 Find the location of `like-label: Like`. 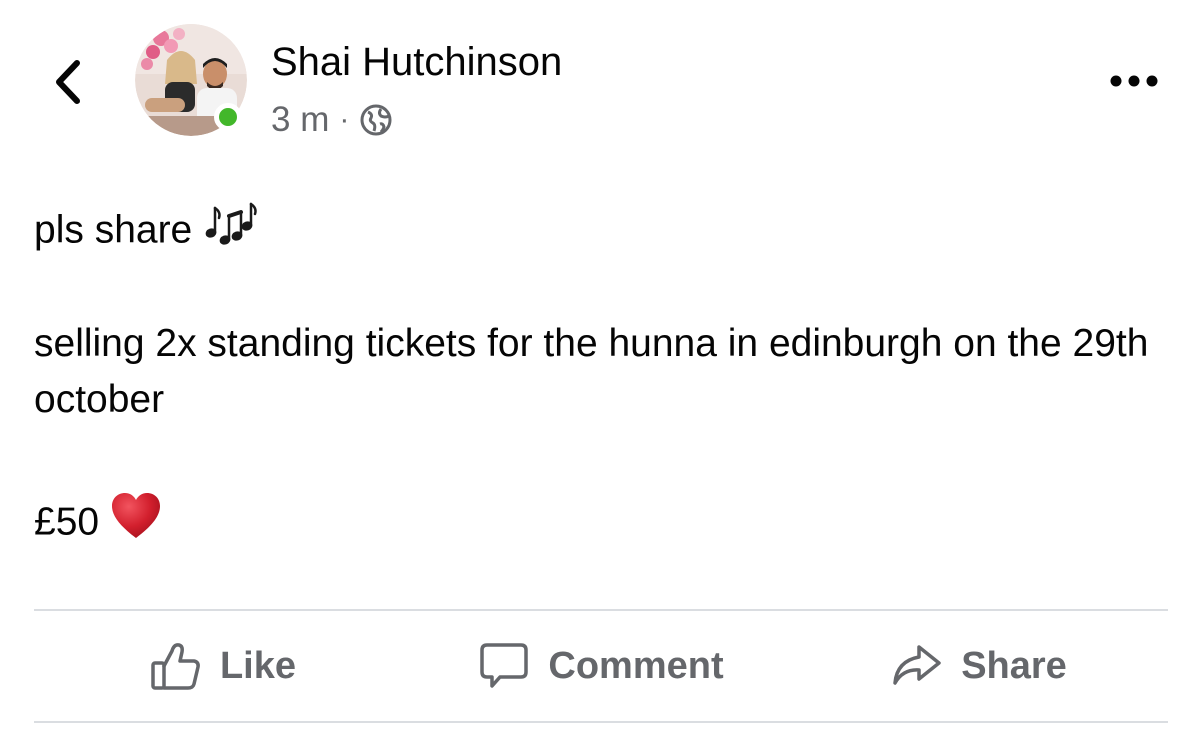

like-label: Like is located at coordinates (258, 665).